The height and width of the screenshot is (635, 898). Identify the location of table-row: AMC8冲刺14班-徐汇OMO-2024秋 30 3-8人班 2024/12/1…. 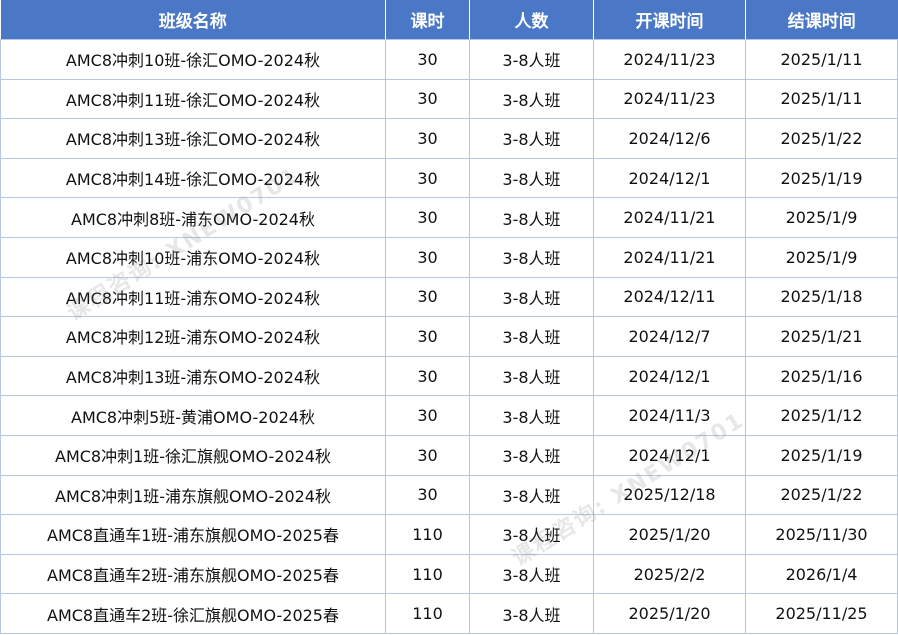
(449, 178).